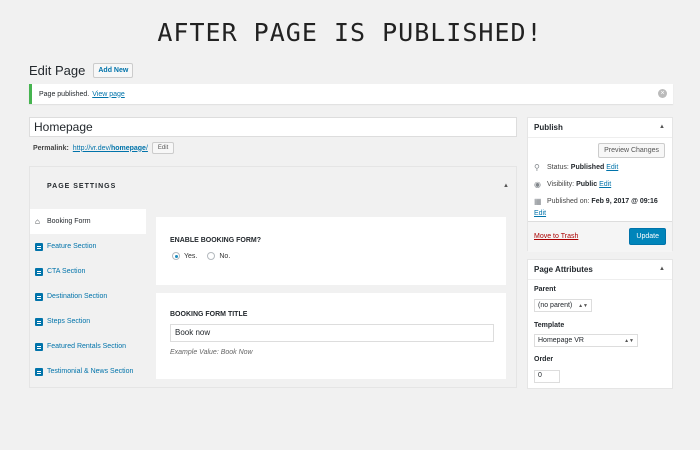 This screenshot has height=450, width=700. I want to click on tab-destination-section: Destination Section, so click(88, 296).